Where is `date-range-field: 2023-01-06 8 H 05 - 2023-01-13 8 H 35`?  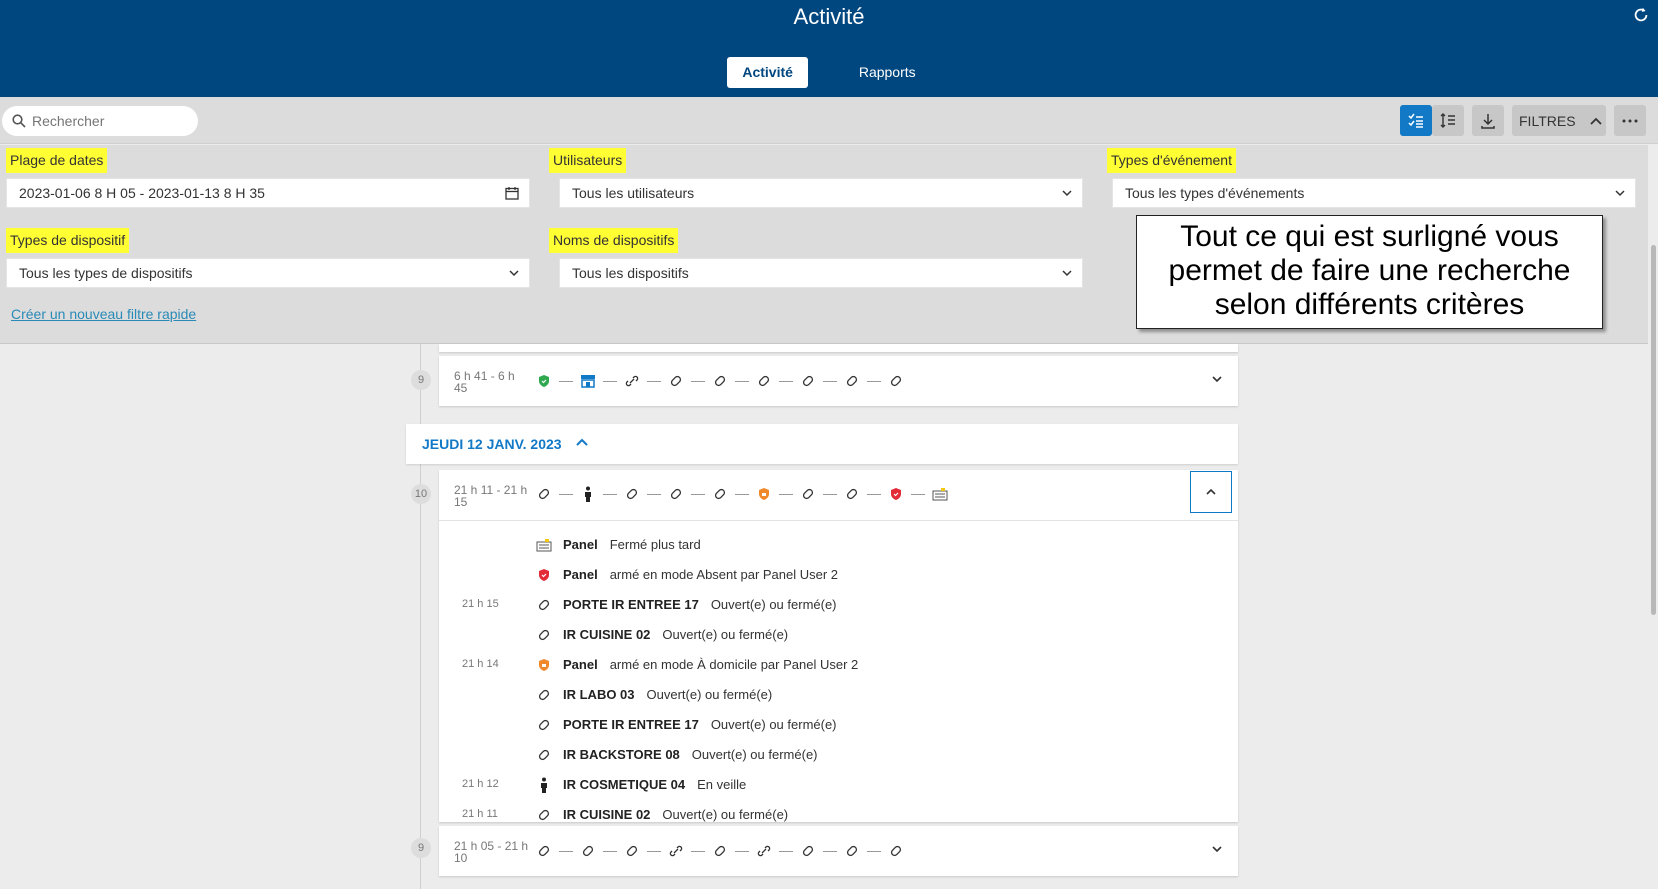
date-range-field: 2023-01-06 8 H 05 - 2023-01-13 8 H 35 is located at coordinates (268, 193).